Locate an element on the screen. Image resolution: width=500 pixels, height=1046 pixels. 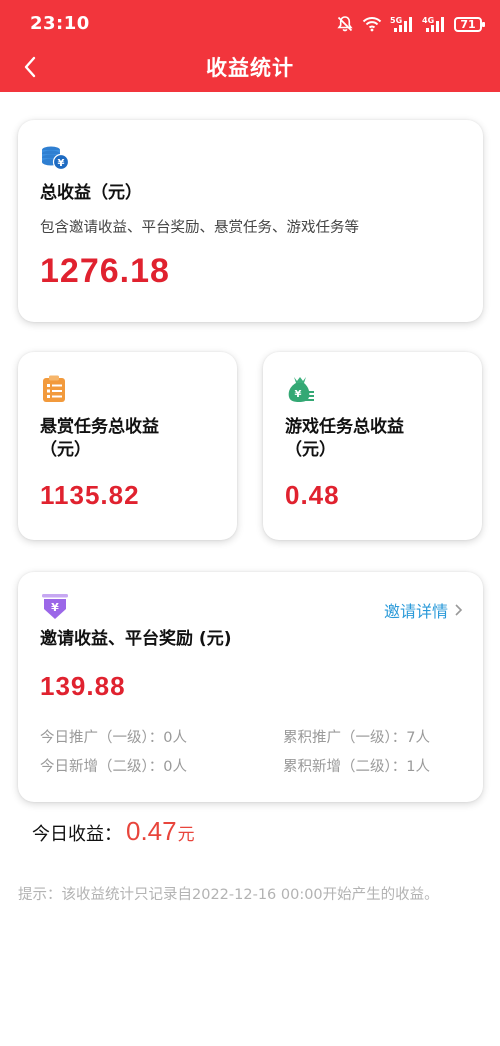
total-earnings-value: 1276.18 is located at coordinates (105, 271).